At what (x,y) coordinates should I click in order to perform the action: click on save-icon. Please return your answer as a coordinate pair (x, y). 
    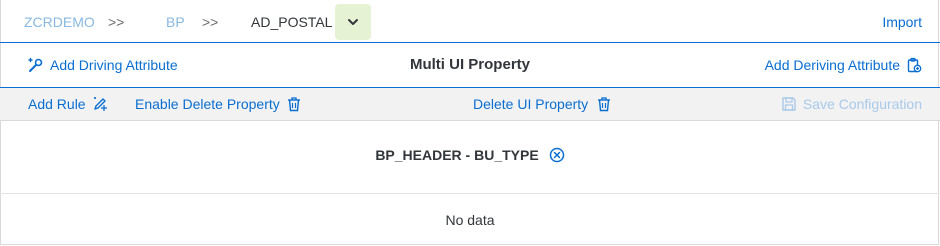
    Looking at the image, I should click on (789, 104).